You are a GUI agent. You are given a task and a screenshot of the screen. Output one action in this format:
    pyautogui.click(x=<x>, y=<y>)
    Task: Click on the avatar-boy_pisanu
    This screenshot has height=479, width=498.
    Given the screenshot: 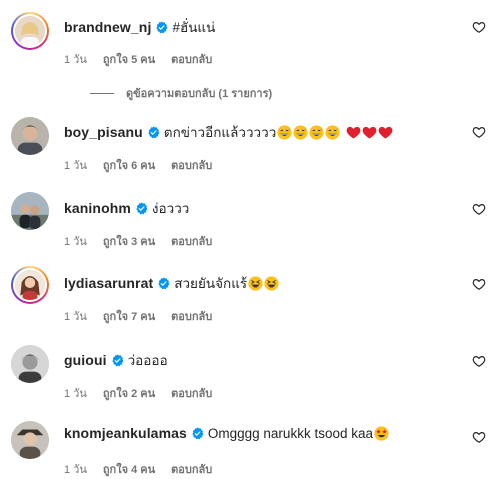 What is the action you would take?
    pyautogui.click(x=30, y=136)
    